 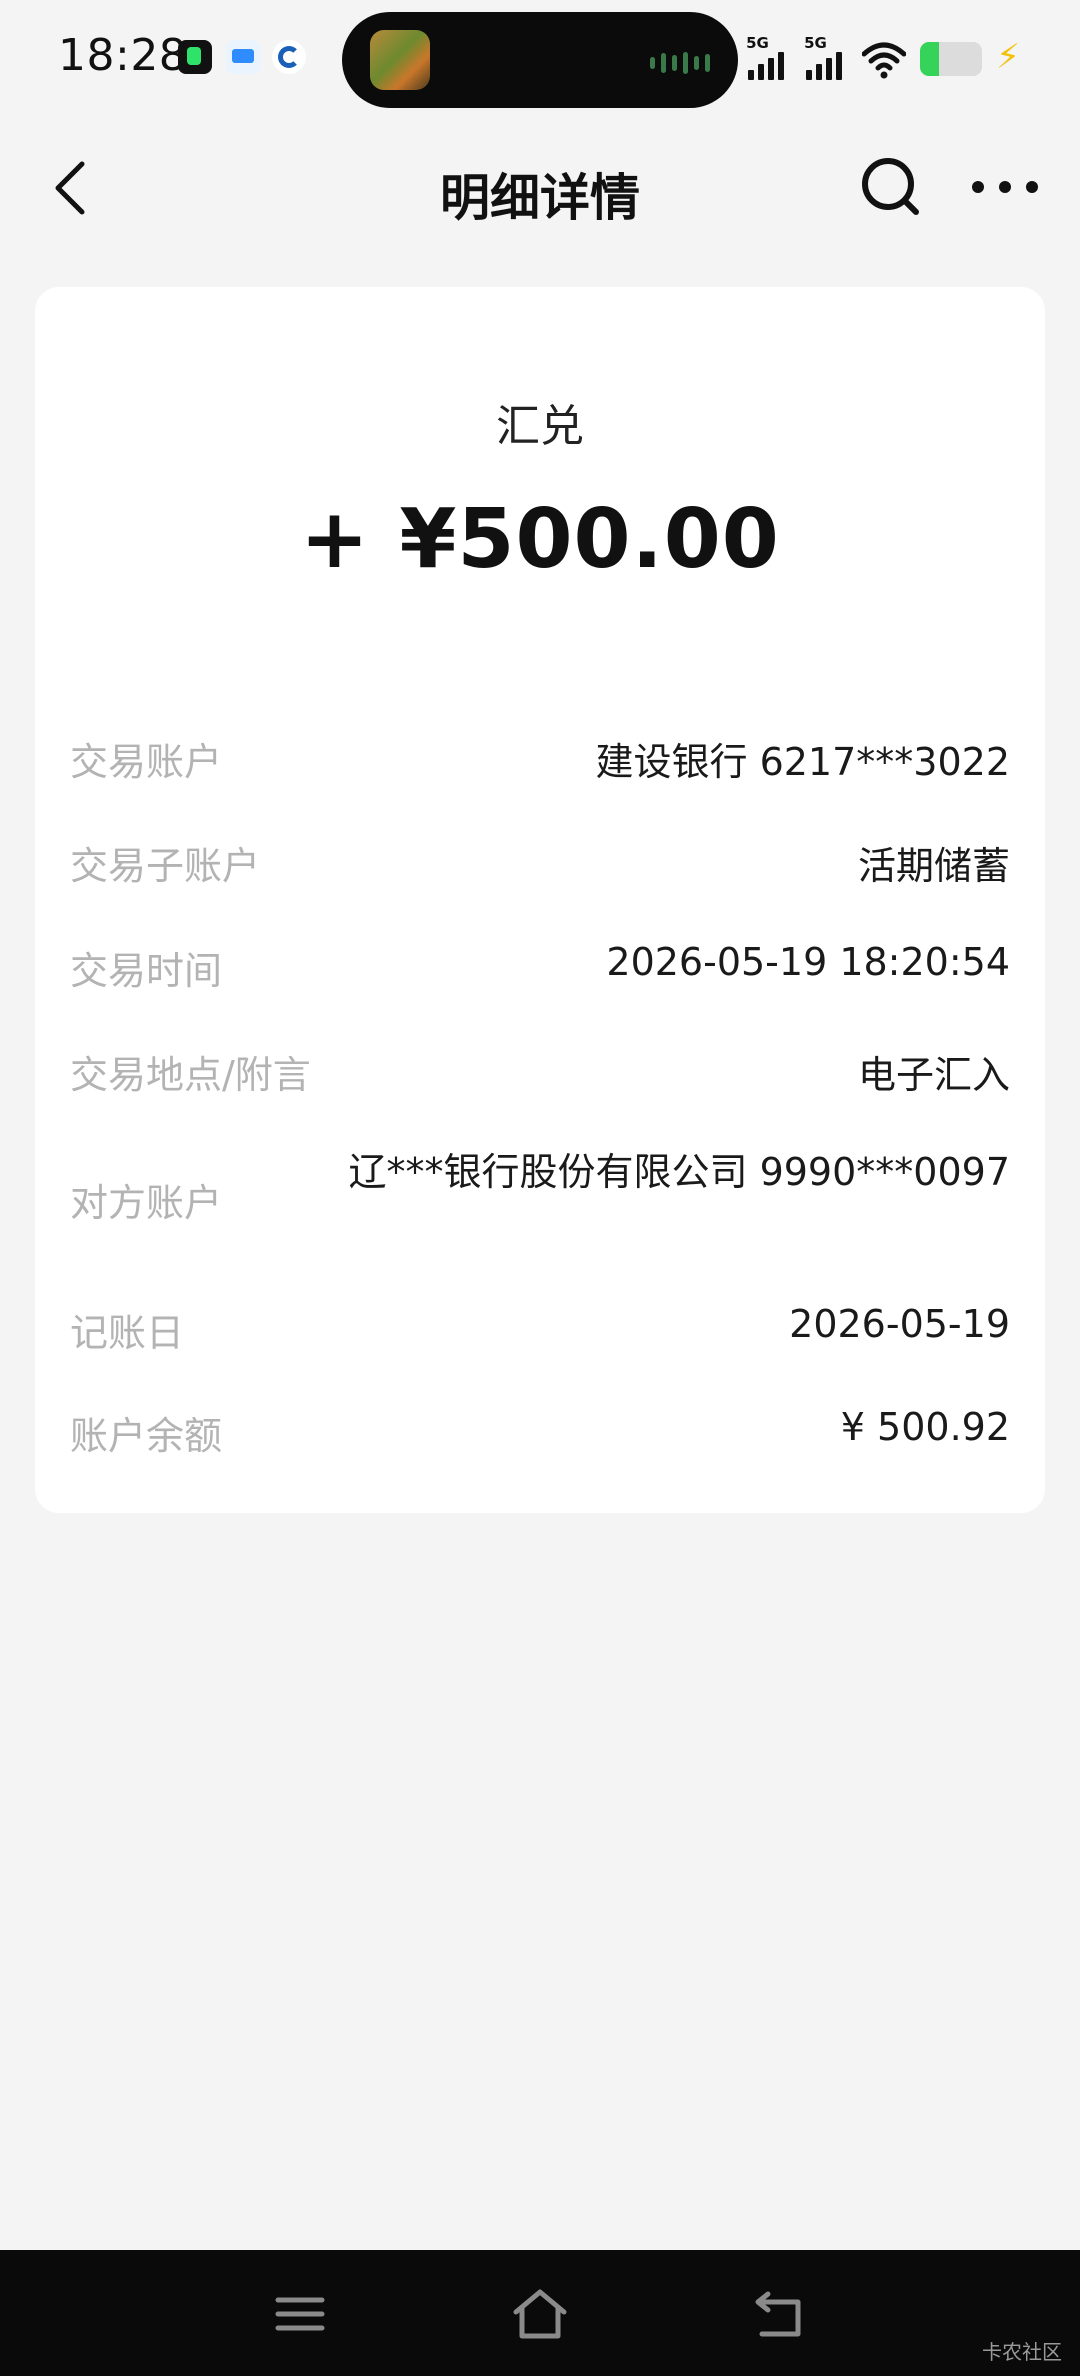 I want to click on music-app-icon, so click(x=195, y=57).